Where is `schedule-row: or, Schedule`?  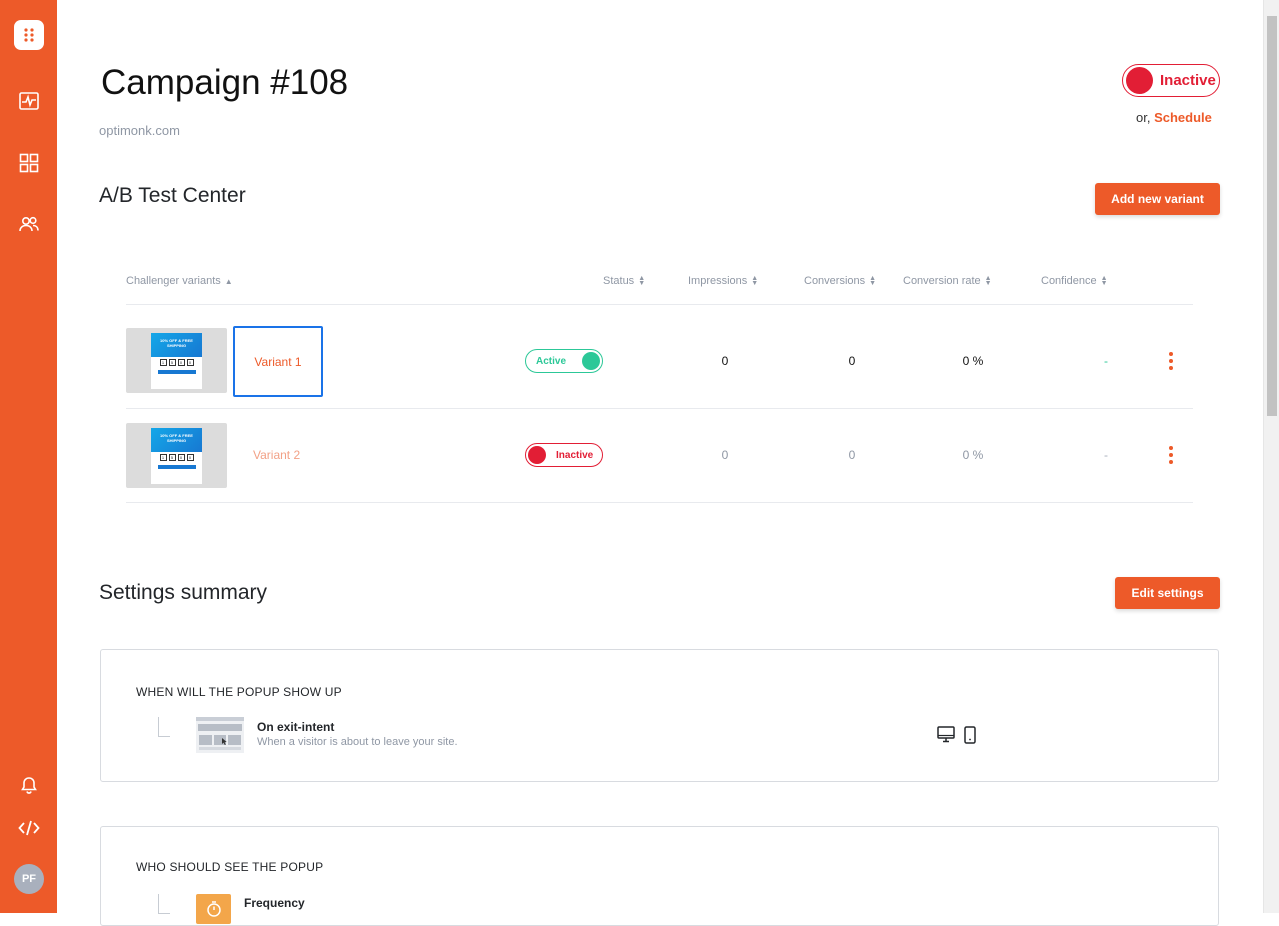
schedule-row: or, Schedule is located at coordinates (1174, 117).